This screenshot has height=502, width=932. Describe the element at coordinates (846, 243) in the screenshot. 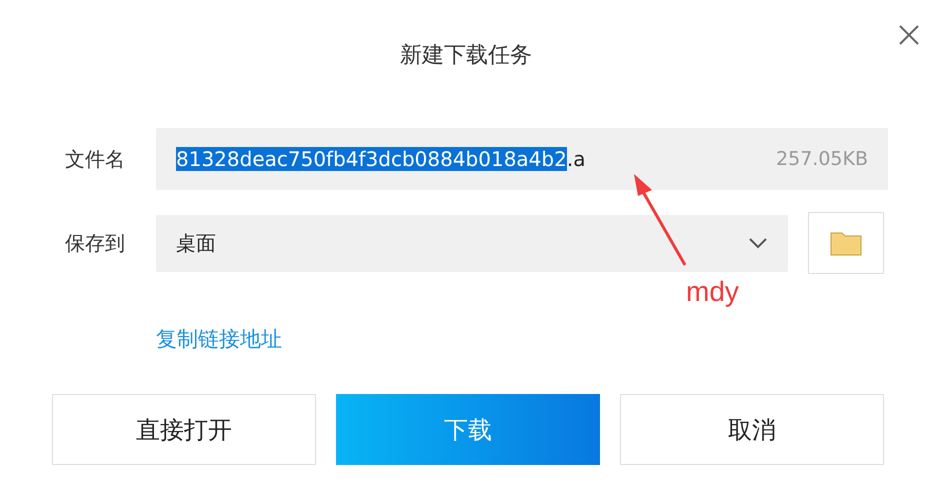

I see `folder-icon` at that location.